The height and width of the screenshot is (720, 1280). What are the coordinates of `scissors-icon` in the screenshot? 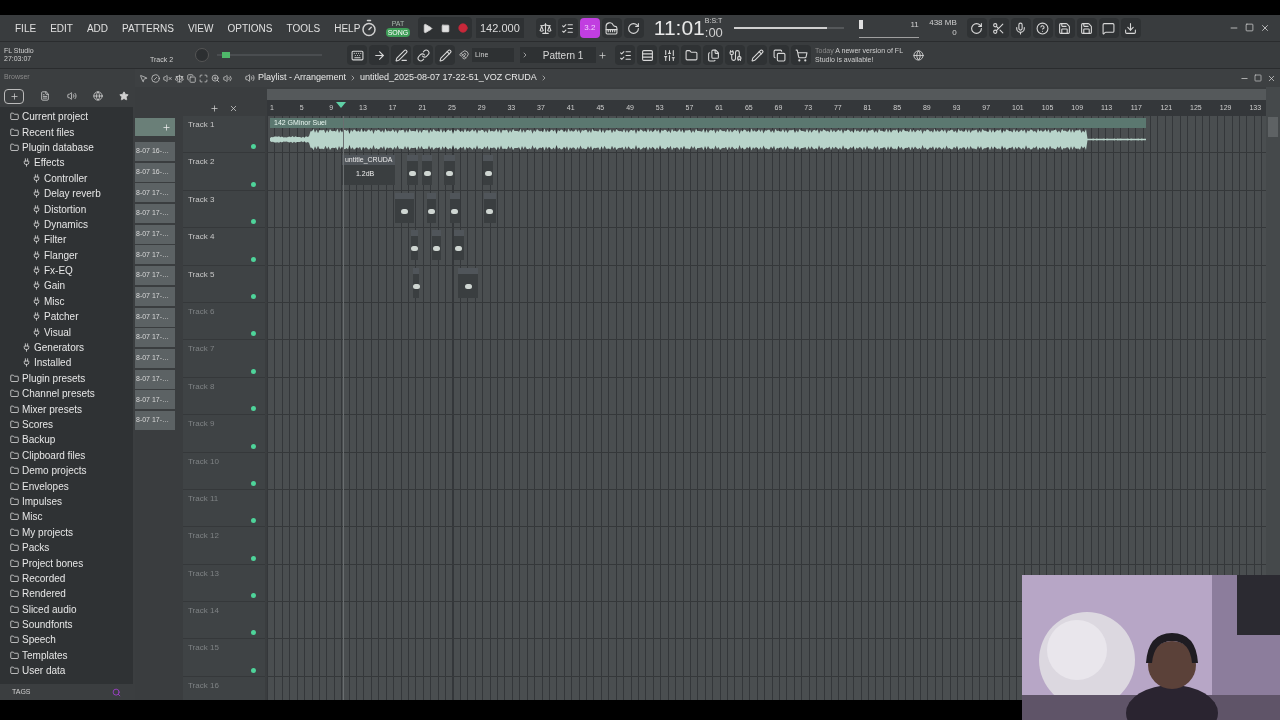 It's located at (998, 28).